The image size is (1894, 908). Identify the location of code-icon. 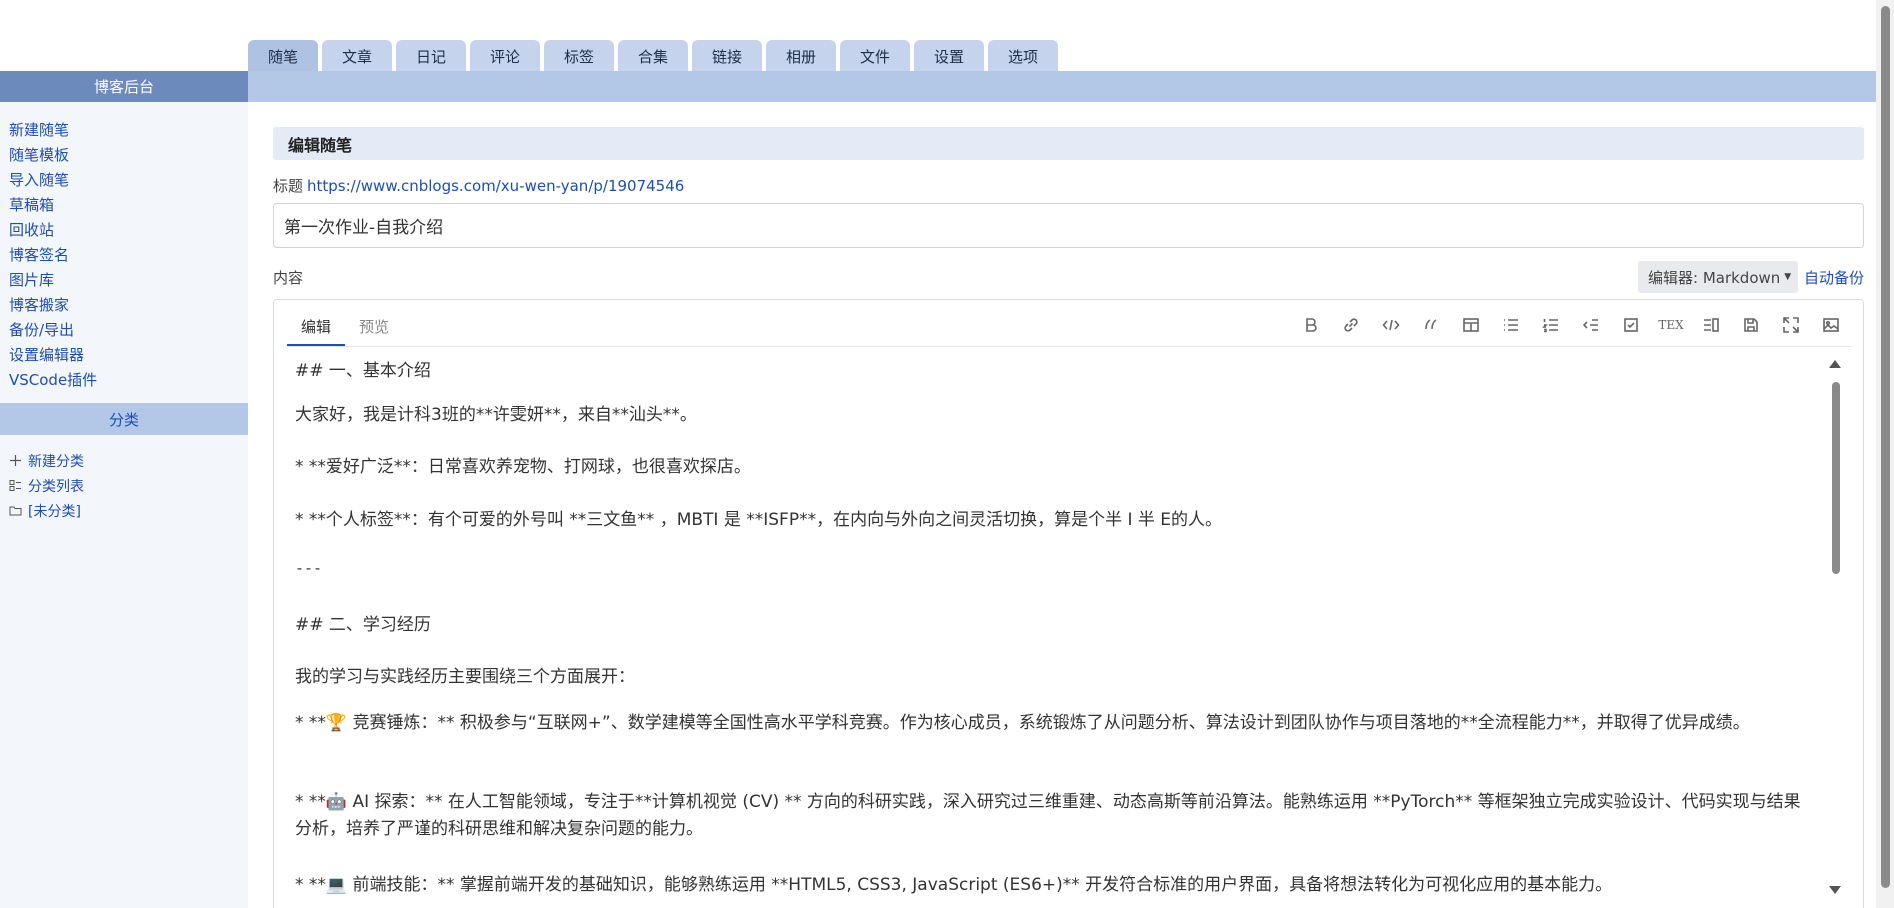
(1391, 325).